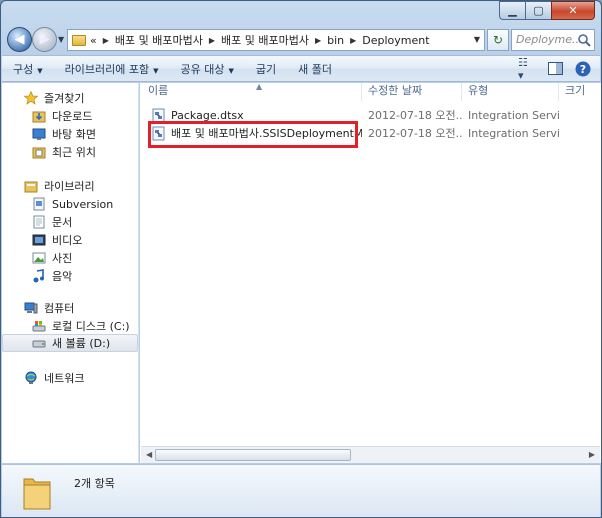 The image size is (602, 518). Describe the element at coordinates (573, 10) in the screenshot. I see `close-button: ✕` at that location.